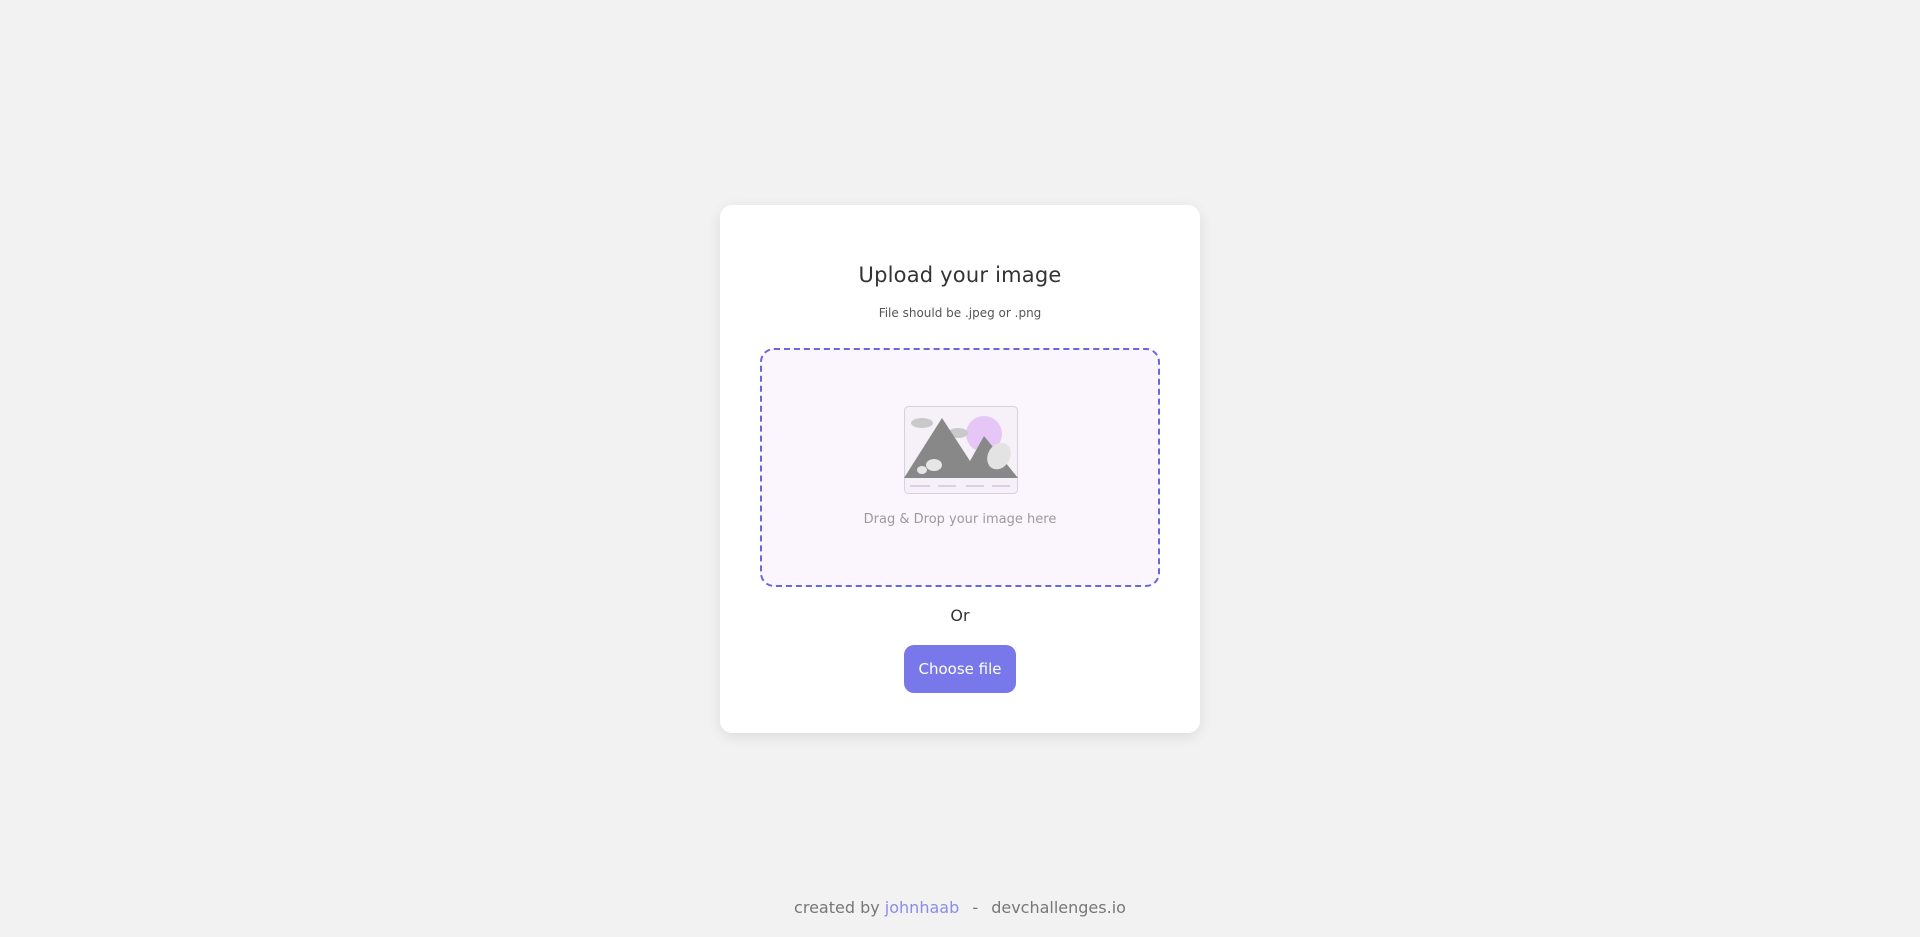  What do you see at coordinates (1058, 907) in the screenshot?
I see `footer-site: devchallenges.io` at bounding box center [1058, 907].